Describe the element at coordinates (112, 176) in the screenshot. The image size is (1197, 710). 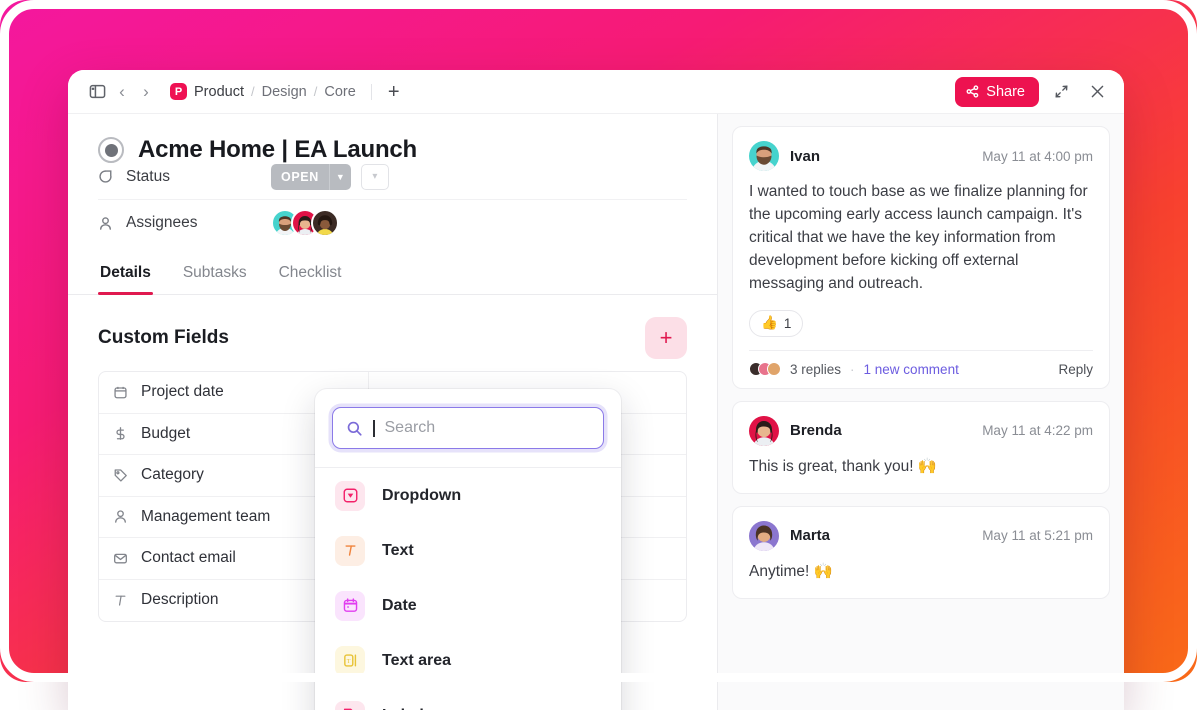
I see `status-icon` at that location.